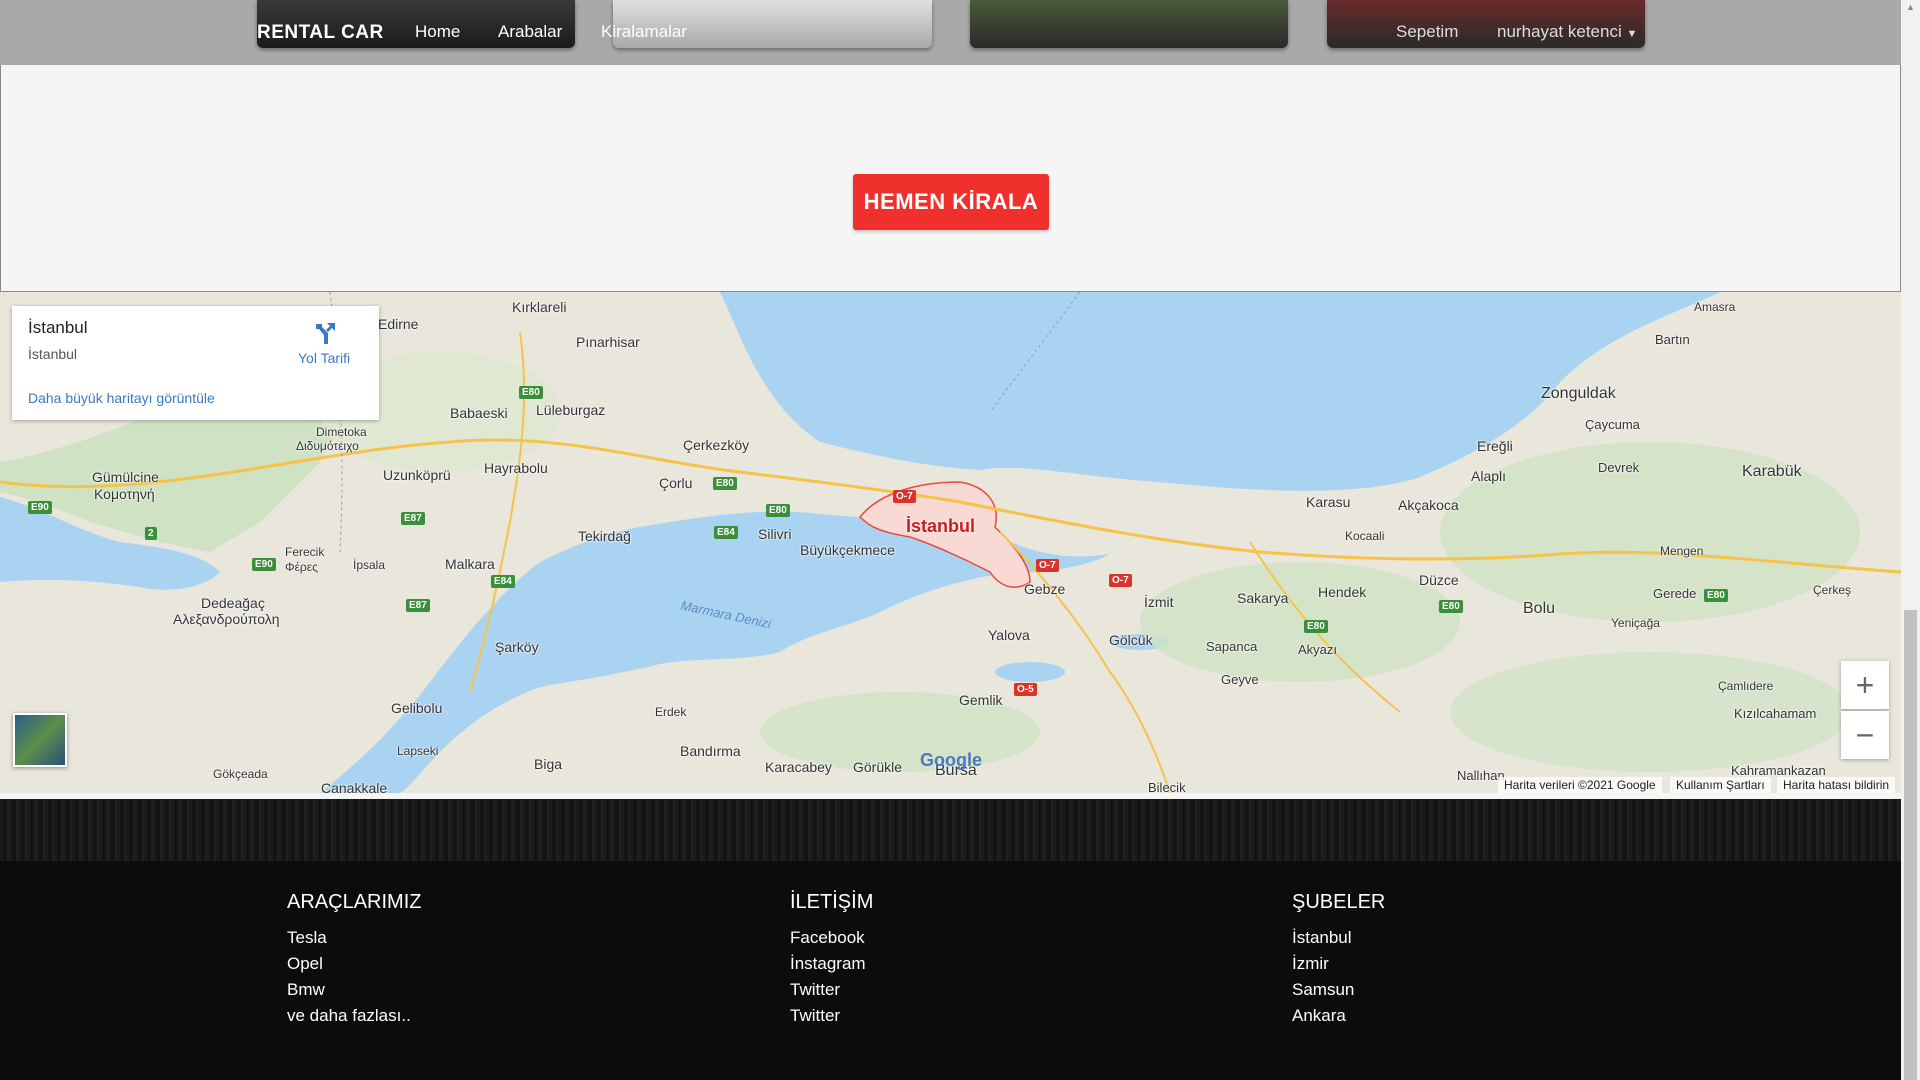 The height and width of the screenshot is (1080, 1920). Describe the element at coordinates (354, 786) in the screenshot. I see `map-label: Çanakkale` at that location.